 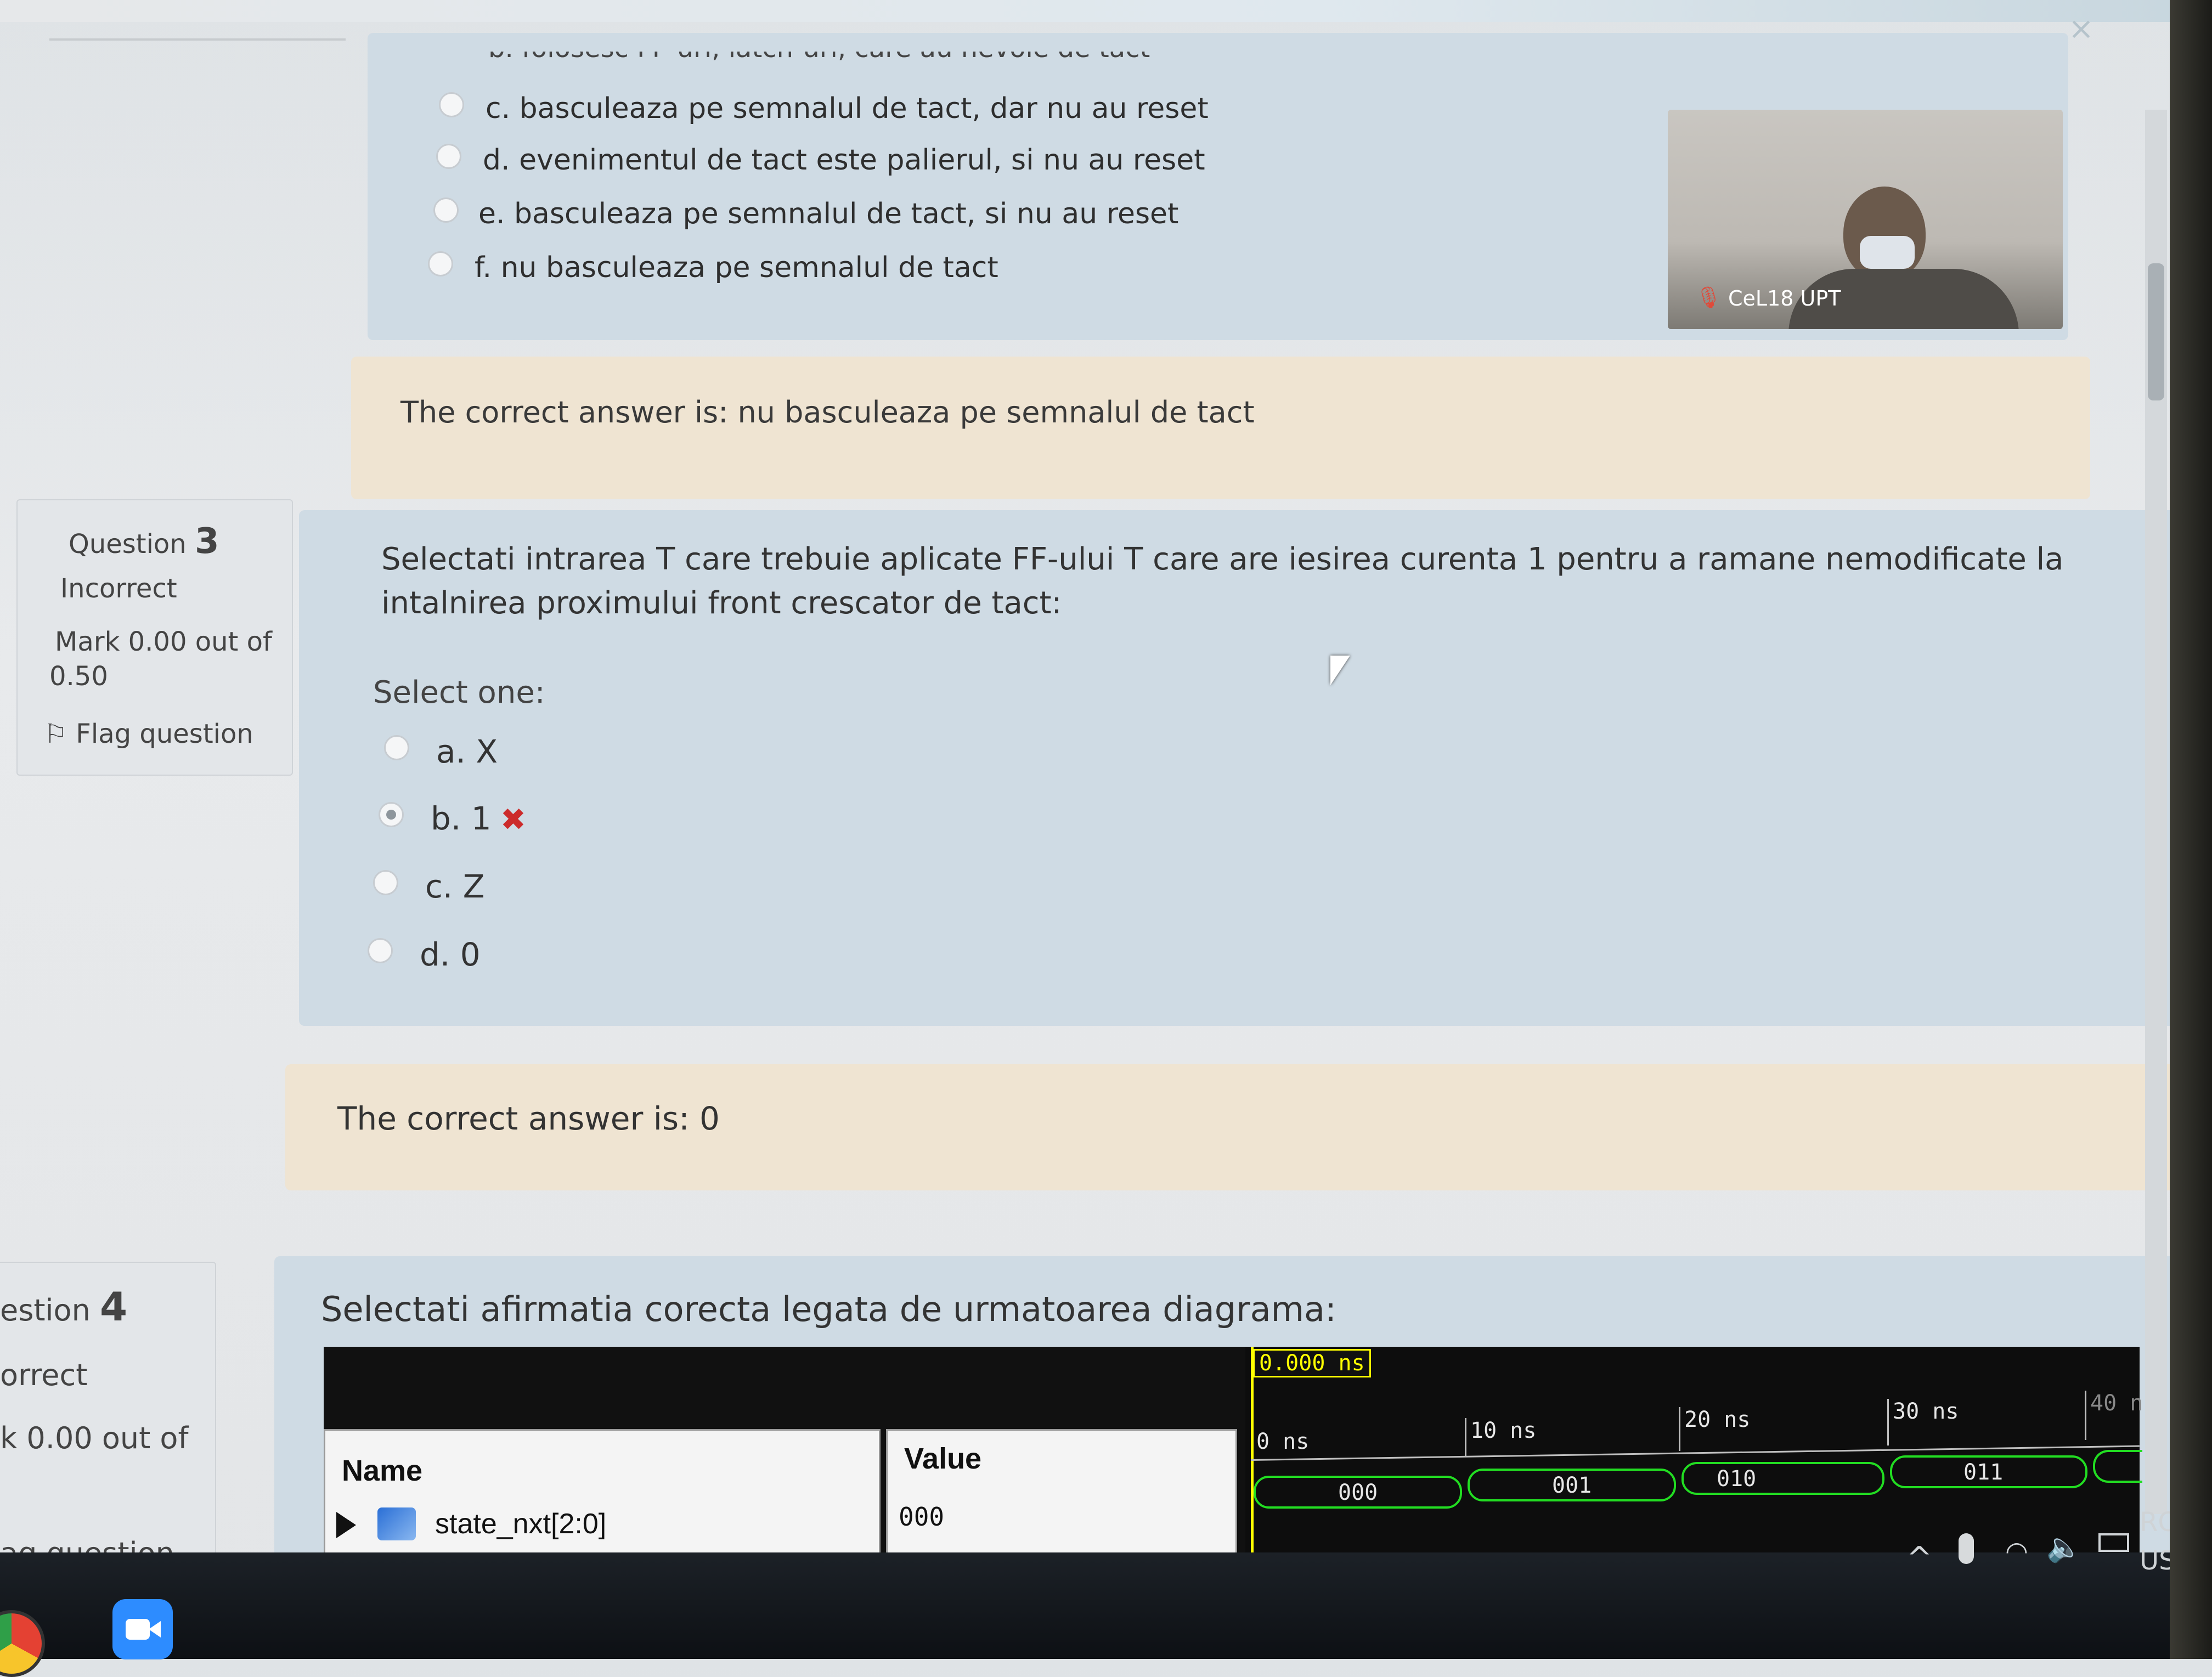 I want to click on bus-segment-001: 001, so click(x=1572, y=1485).